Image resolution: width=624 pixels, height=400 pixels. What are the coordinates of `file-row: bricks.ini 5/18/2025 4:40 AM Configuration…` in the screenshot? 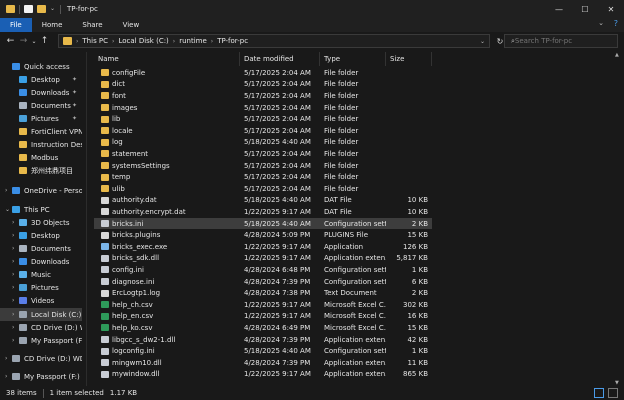 It's located at (263, 223).